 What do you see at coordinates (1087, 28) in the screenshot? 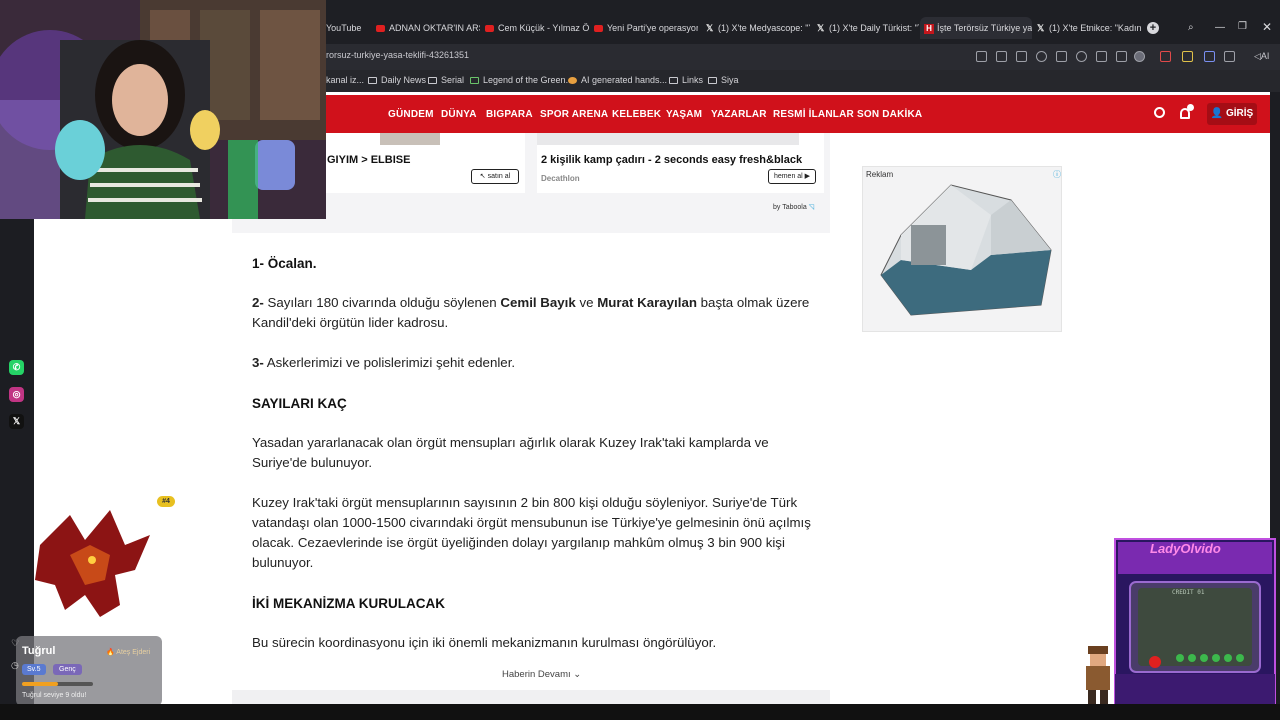
I see `tab-etnikce: 𝕏 (1) X'te Etnikce: "Kadın te` at bounding box center [1087, 28].